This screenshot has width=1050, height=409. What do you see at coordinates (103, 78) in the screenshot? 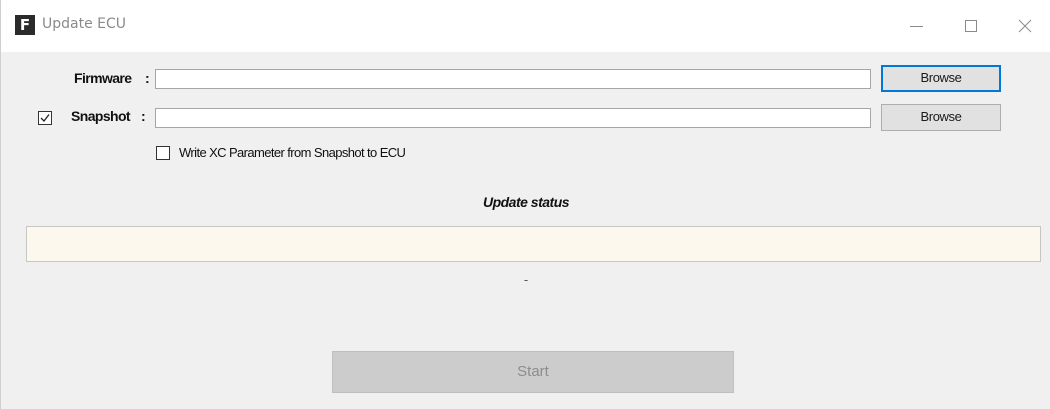
I see `firmware-label: Firmware` at bounding box center [103, 78].